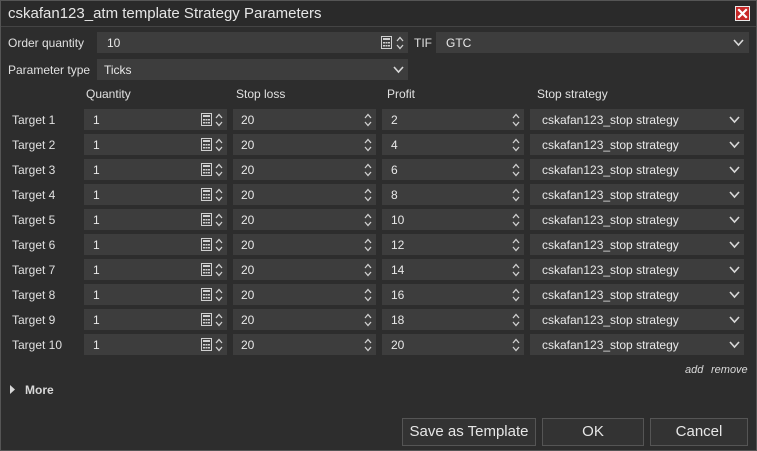 Image resolution: width=757 pixels, height=451 pixels. Describe the element at coordinates (453, 119) in the screenshot. I see `target-profit-input: 2` at that location.